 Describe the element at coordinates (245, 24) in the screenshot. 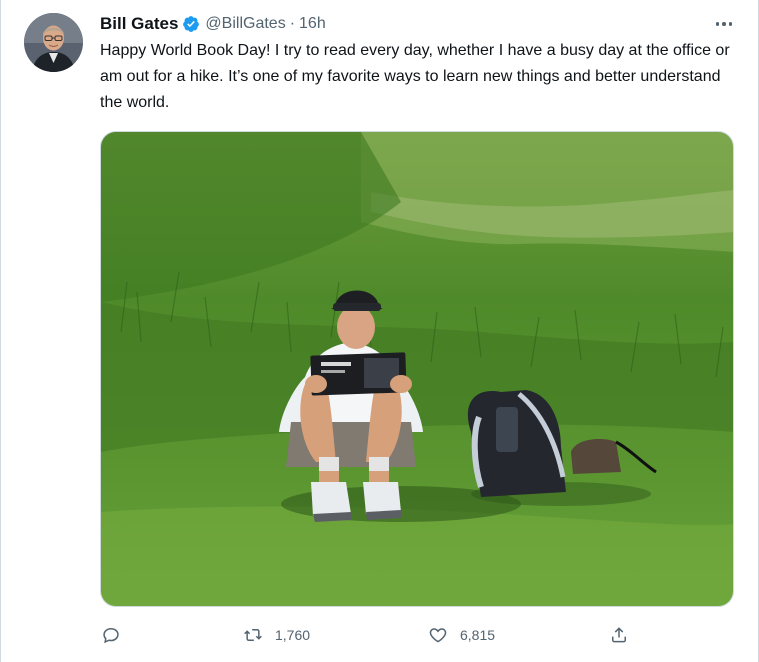

I see `author-handle: @BillGates` at that location.